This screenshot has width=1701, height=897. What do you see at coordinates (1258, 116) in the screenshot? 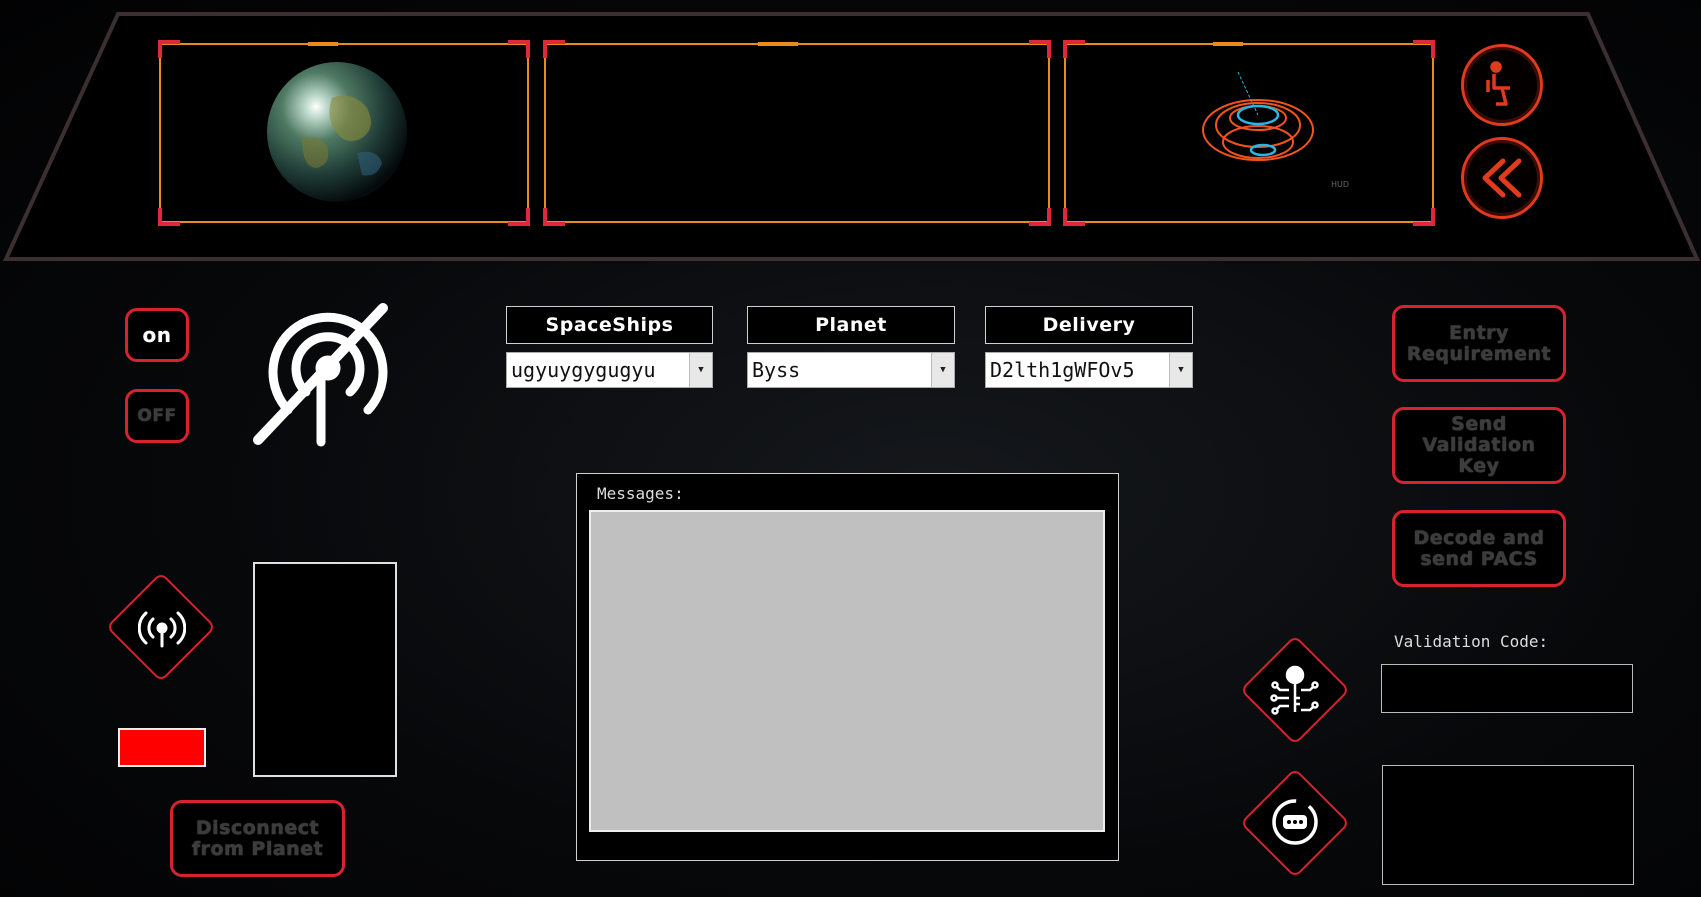
I see `hologram-graphic` at bounding box center [1258, 116].